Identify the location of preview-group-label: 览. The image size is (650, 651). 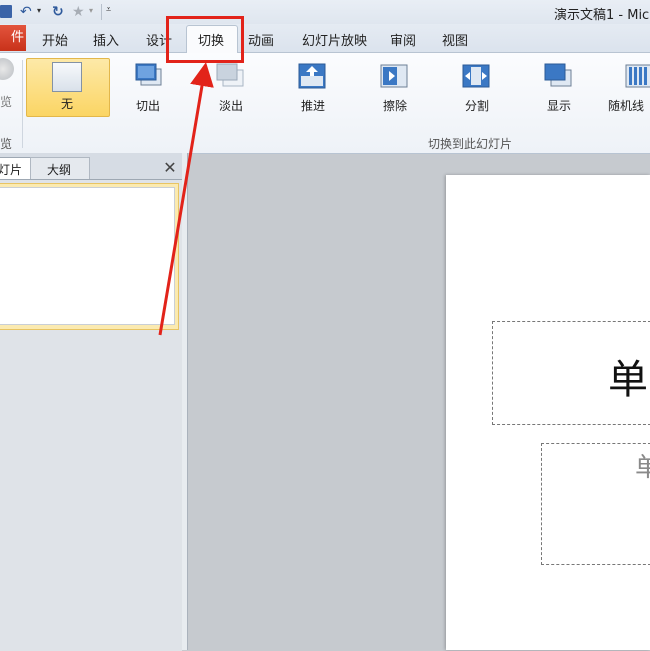
(6, 144).